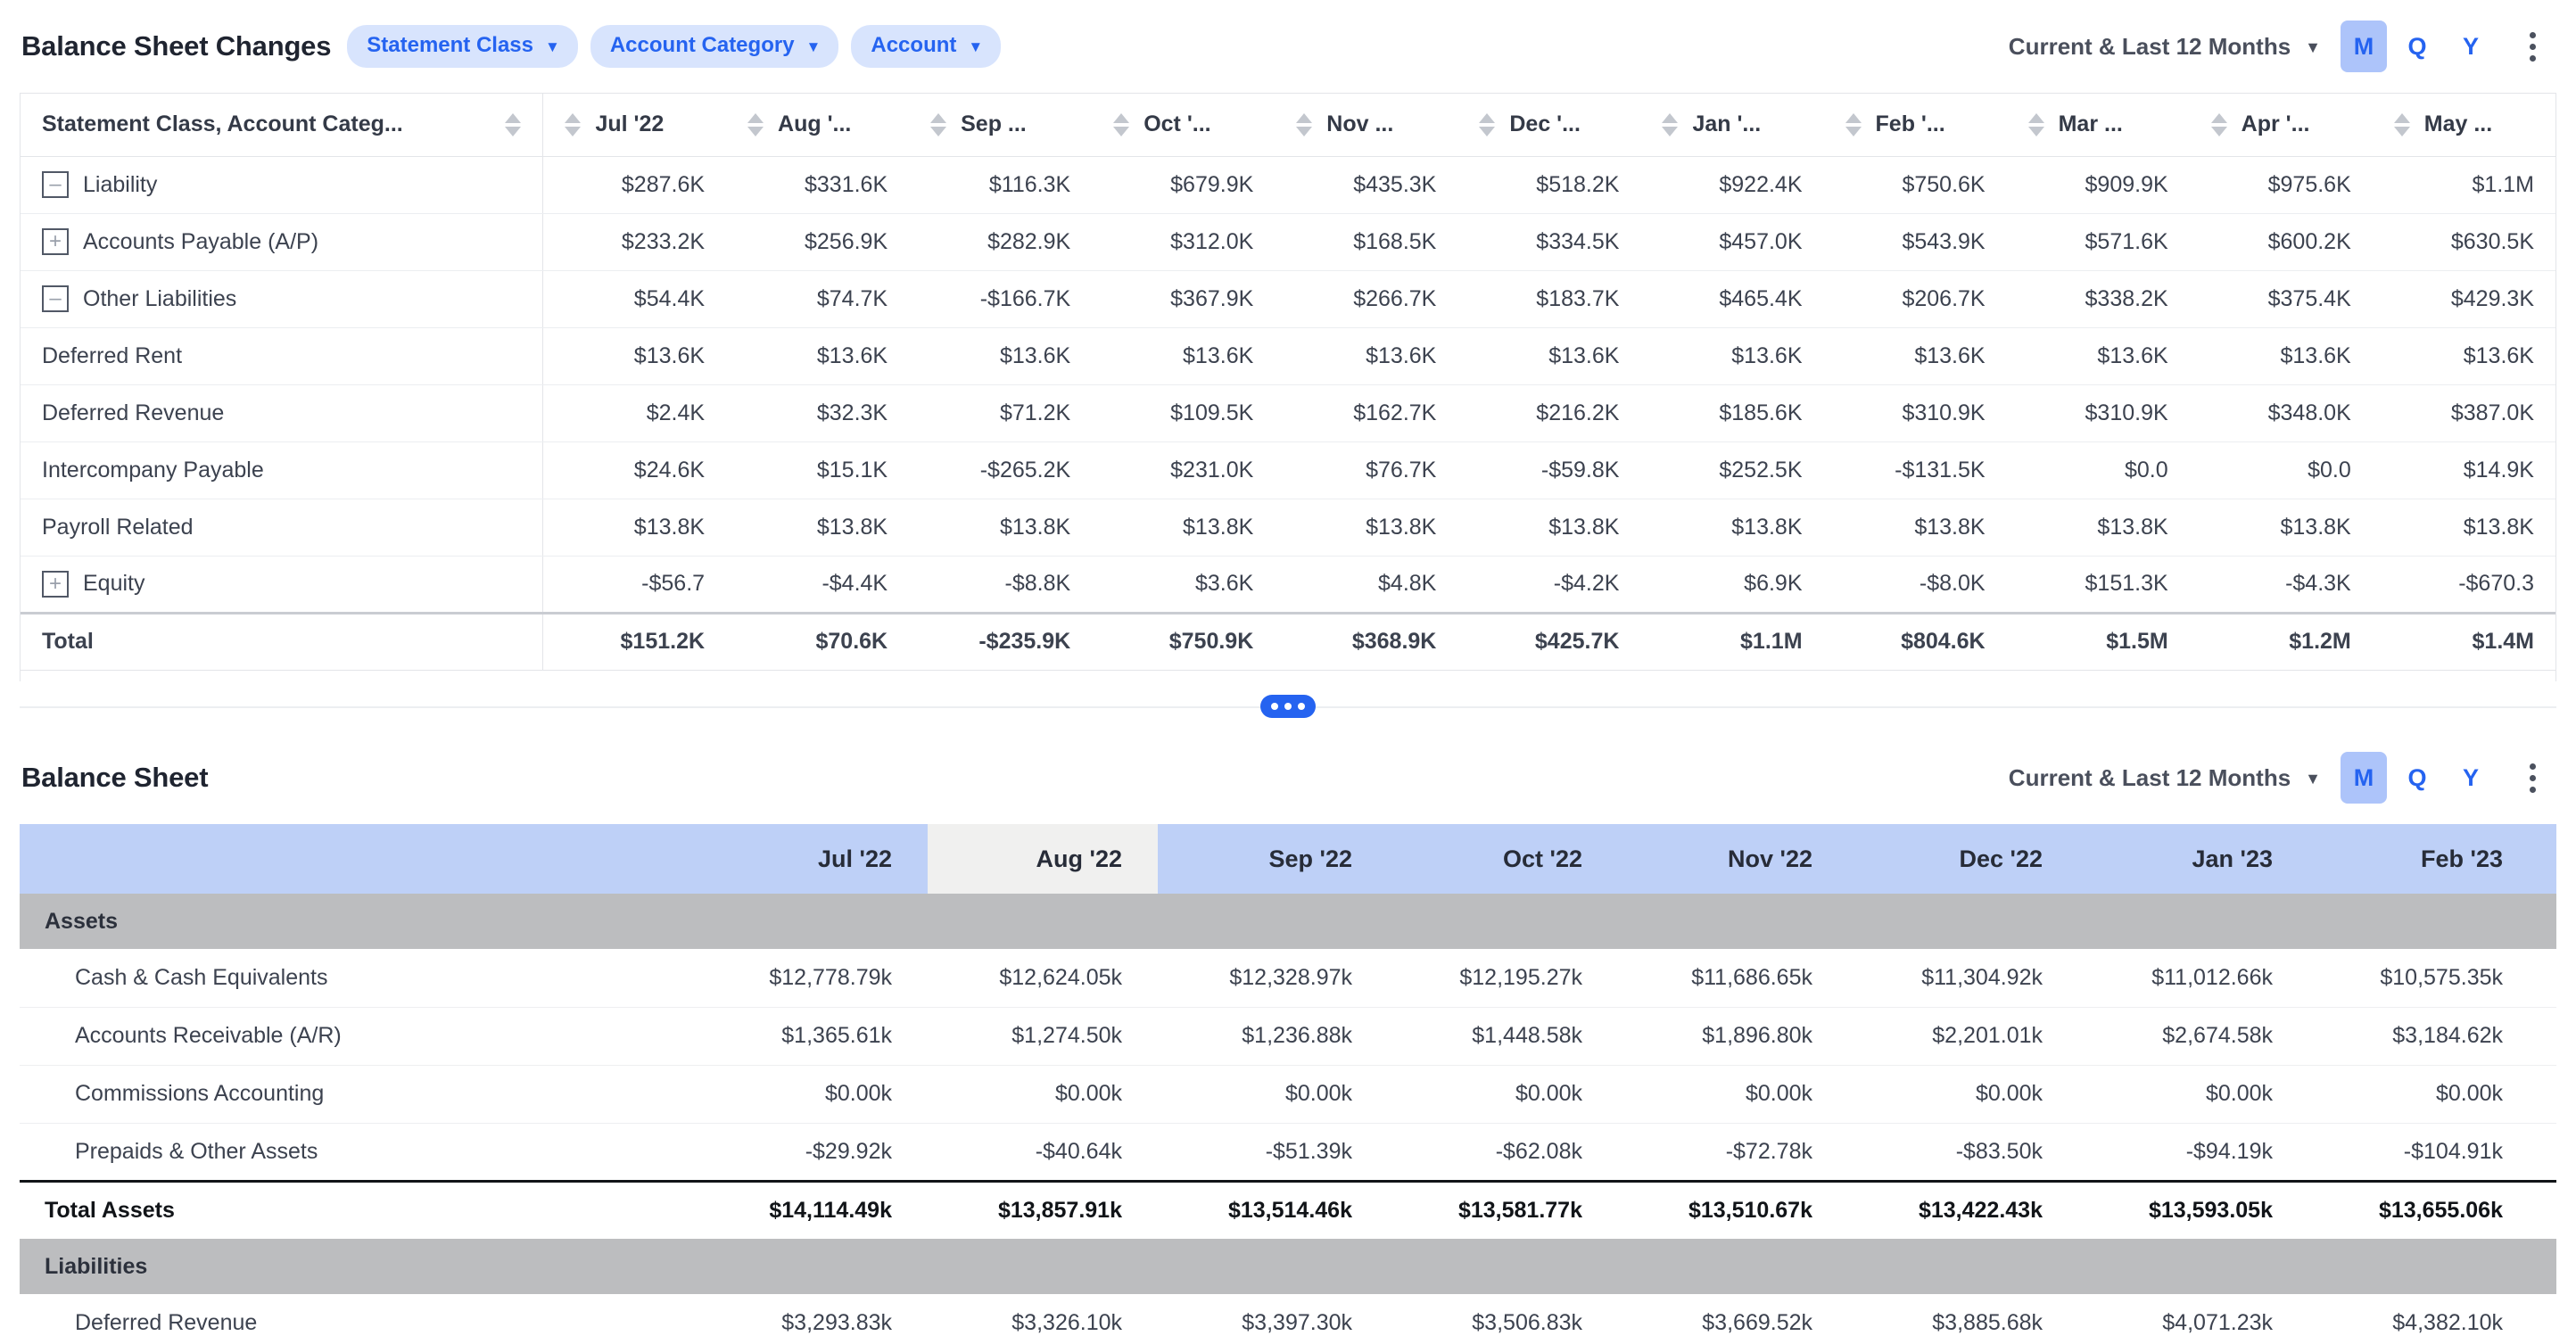 This screenshot has width=2576, height=1336. Describe the element at coordinates (2098, 641) in the screenshot. I see `total-value-cell: $1.5M` at that location.